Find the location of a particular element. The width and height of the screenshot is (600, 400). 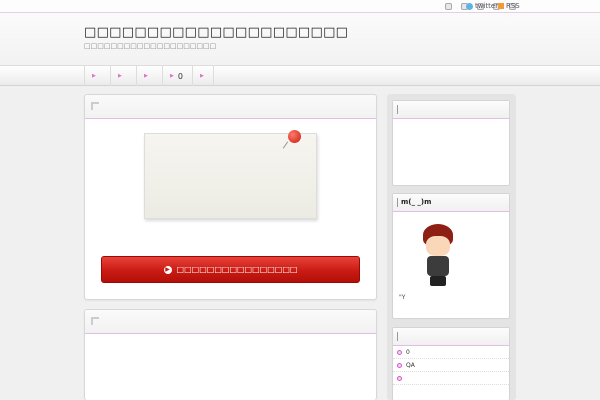

twitter-icon is located at coordinates (469, 6).